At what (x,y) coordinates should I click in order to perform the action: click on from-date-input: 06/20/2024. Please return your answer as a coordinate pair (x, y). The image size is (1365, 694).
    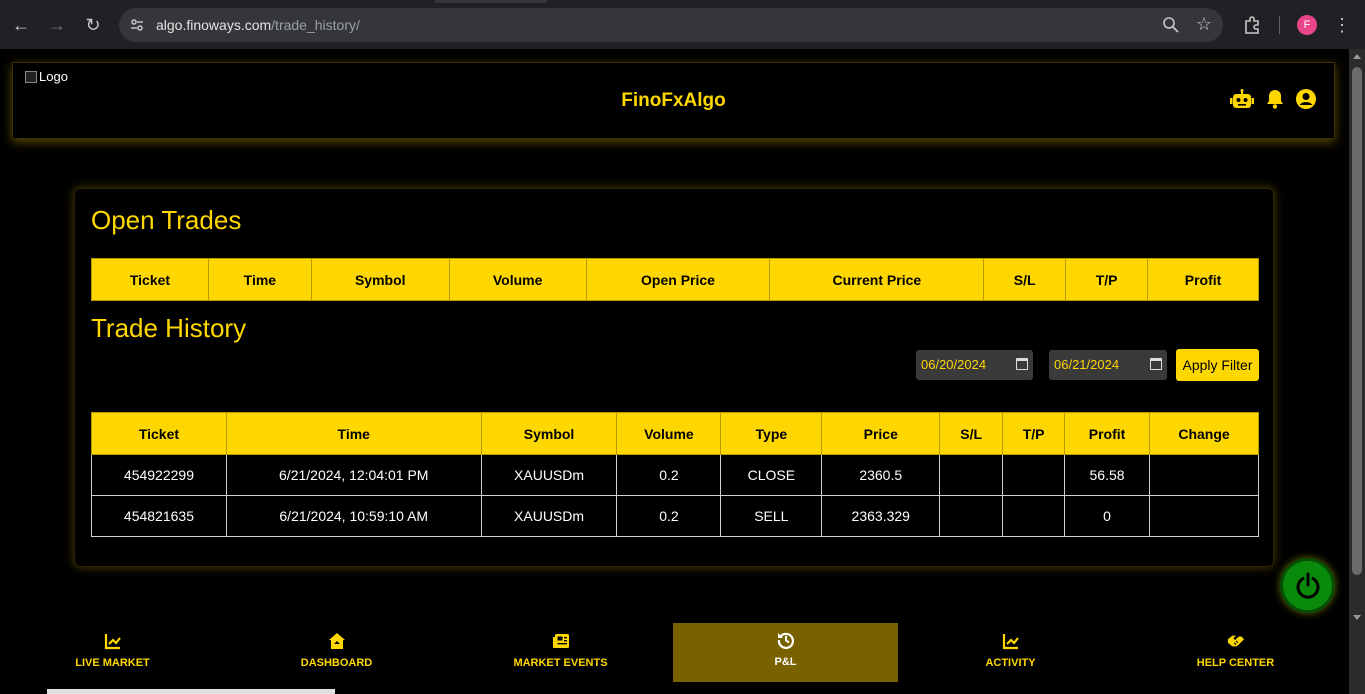
    Looking at the image, I should click on (974, 365).